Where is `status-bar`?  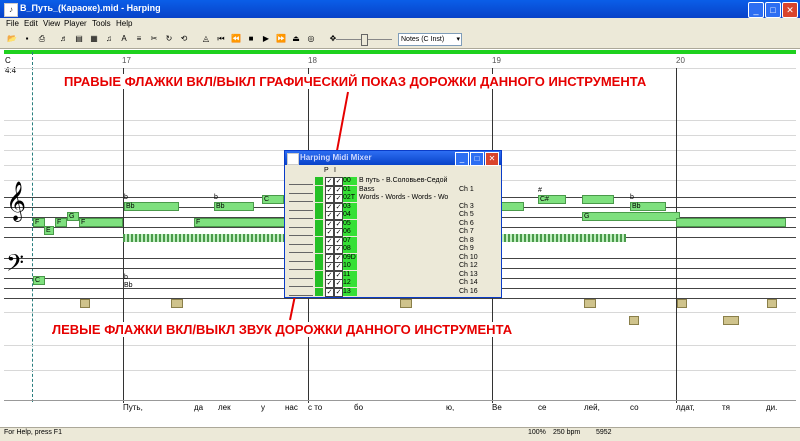 status-bar is located at coordinates (400, 434).